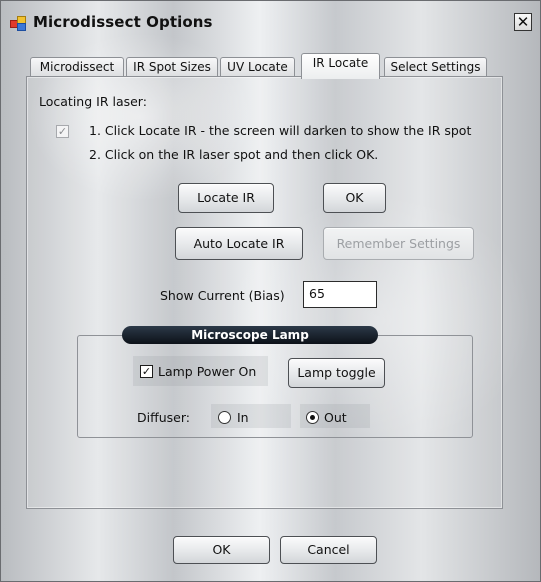  I want to click on show-current-label: Show Current (Bias), so click(222, 295).